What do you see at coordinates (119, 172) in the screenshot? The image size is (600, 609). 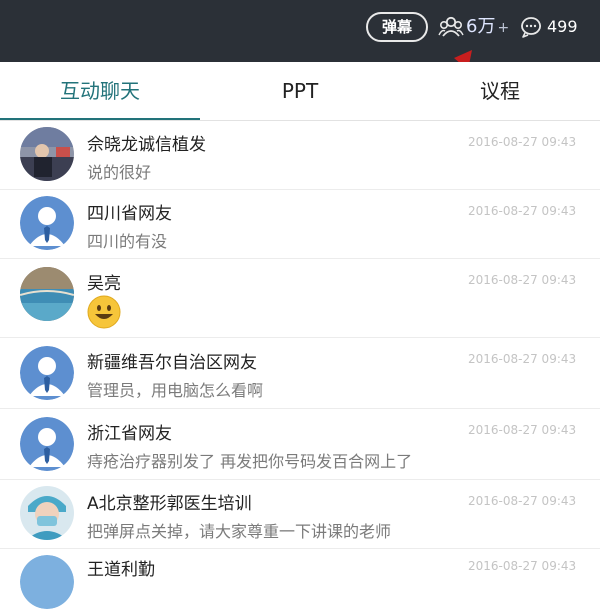 I see `message-text: 说的很好` at bounding box center [119, 172].